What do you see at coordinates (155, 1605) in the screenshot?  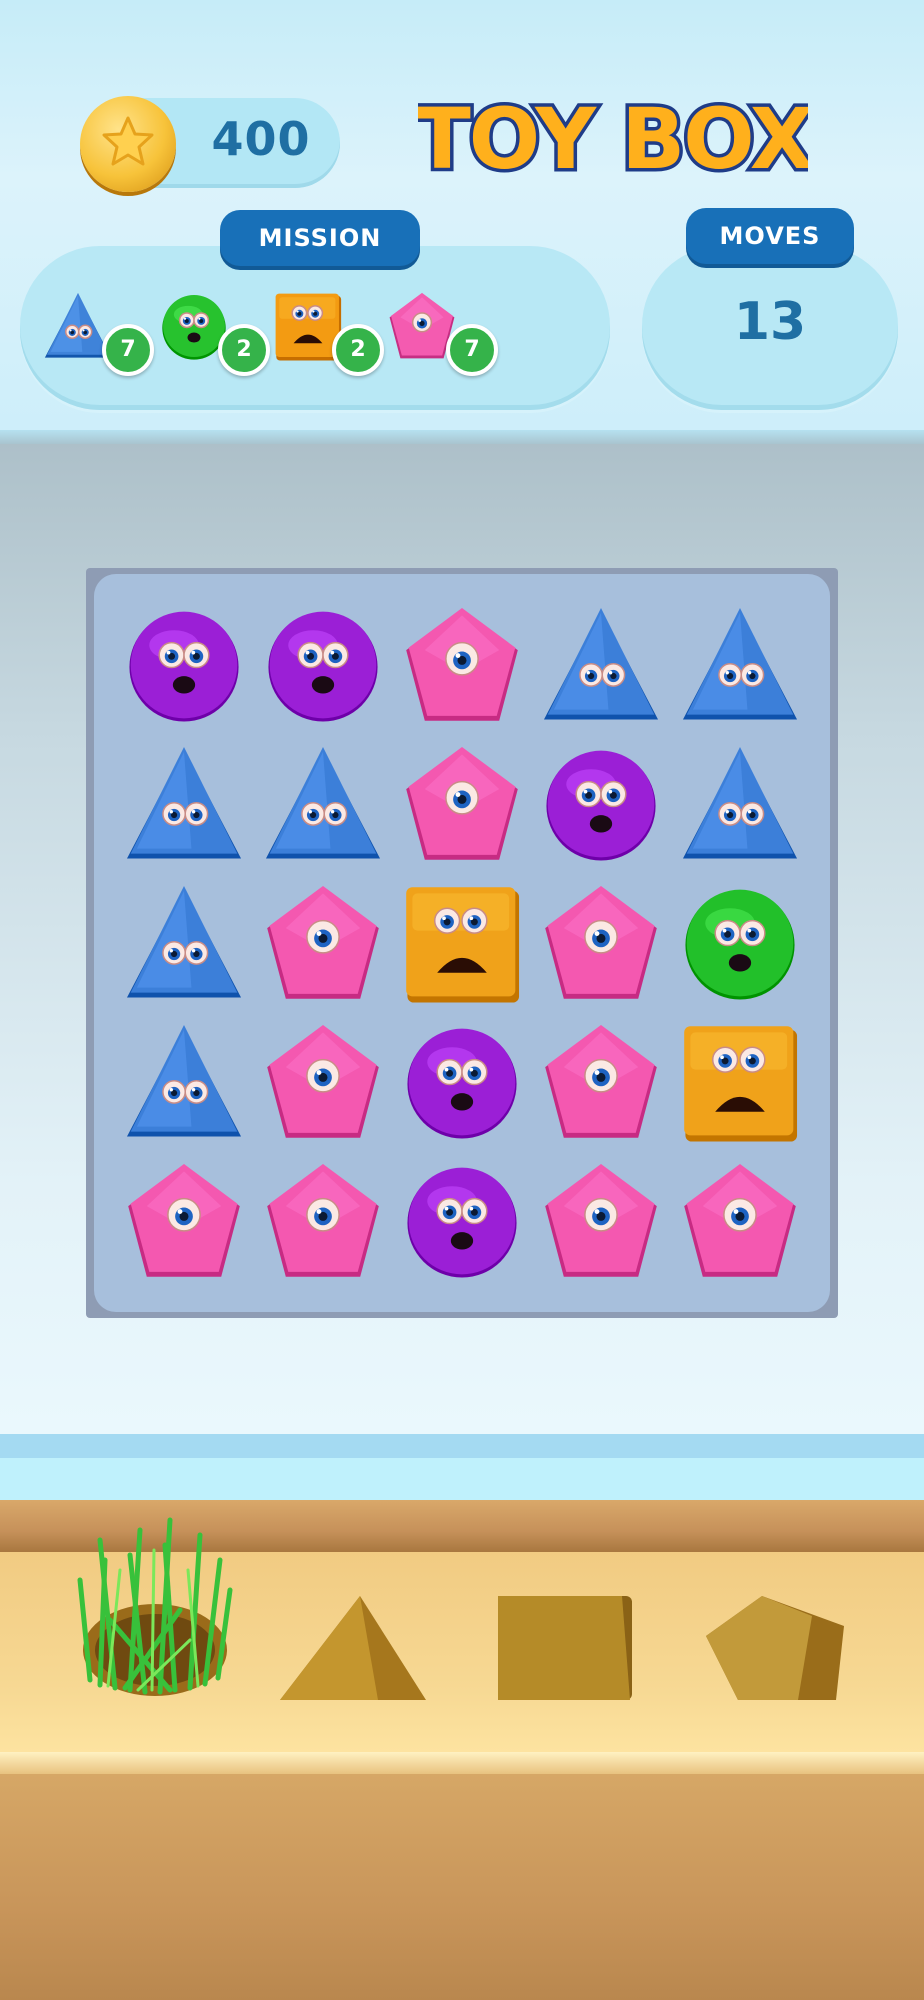 I see `circle-slot-grass` at bounding box center [155, 1605].